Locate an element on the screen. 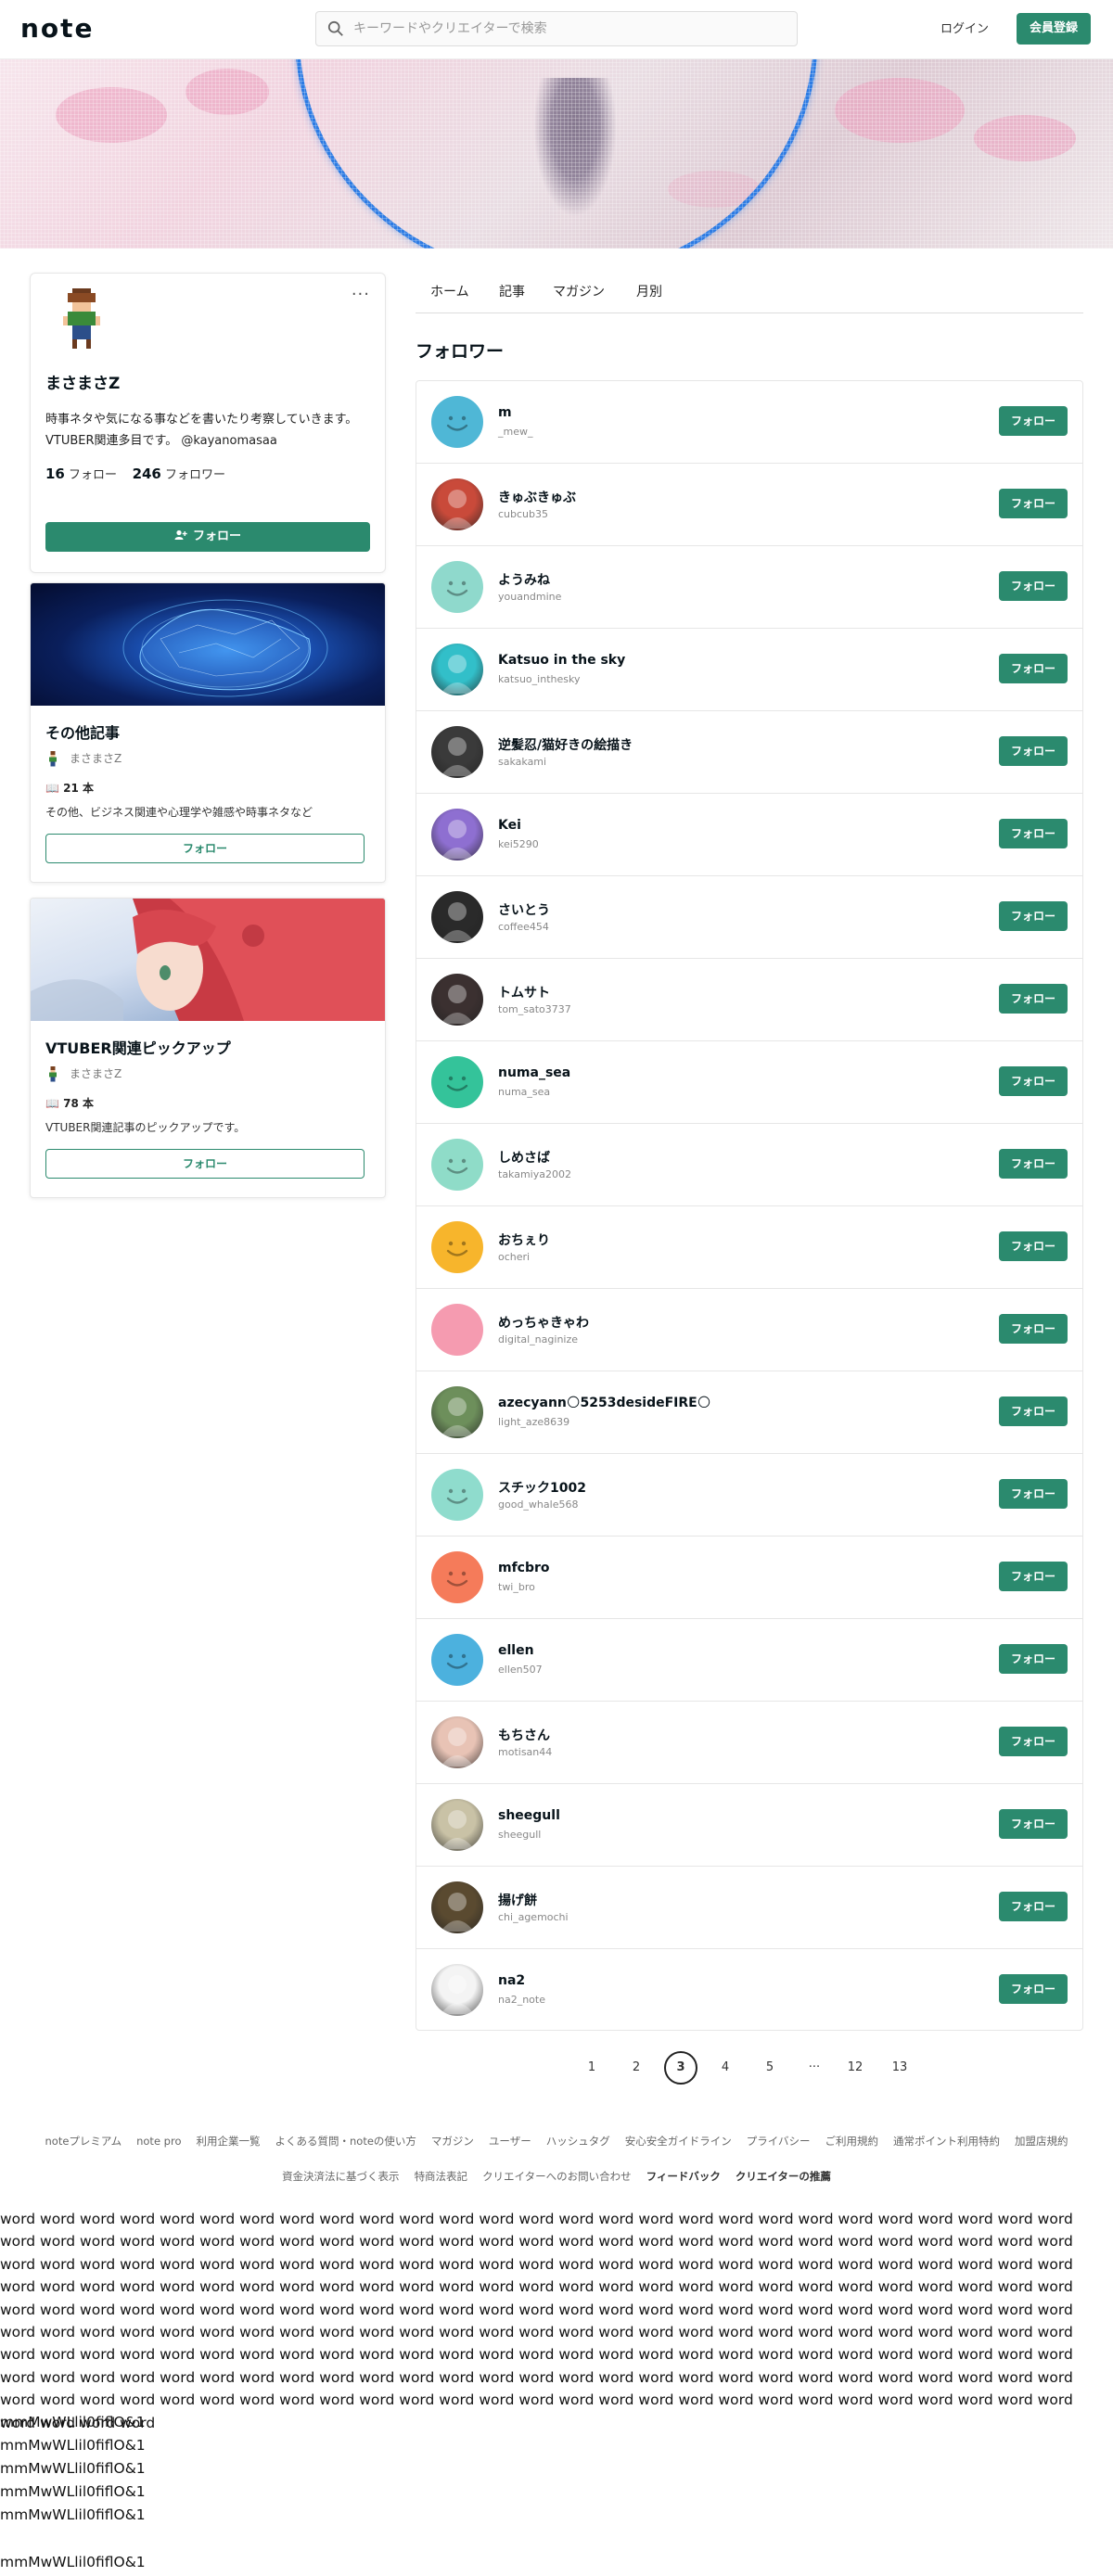  footer-link: 安心安全ガイドライン is located at coordinates (678, 2141).